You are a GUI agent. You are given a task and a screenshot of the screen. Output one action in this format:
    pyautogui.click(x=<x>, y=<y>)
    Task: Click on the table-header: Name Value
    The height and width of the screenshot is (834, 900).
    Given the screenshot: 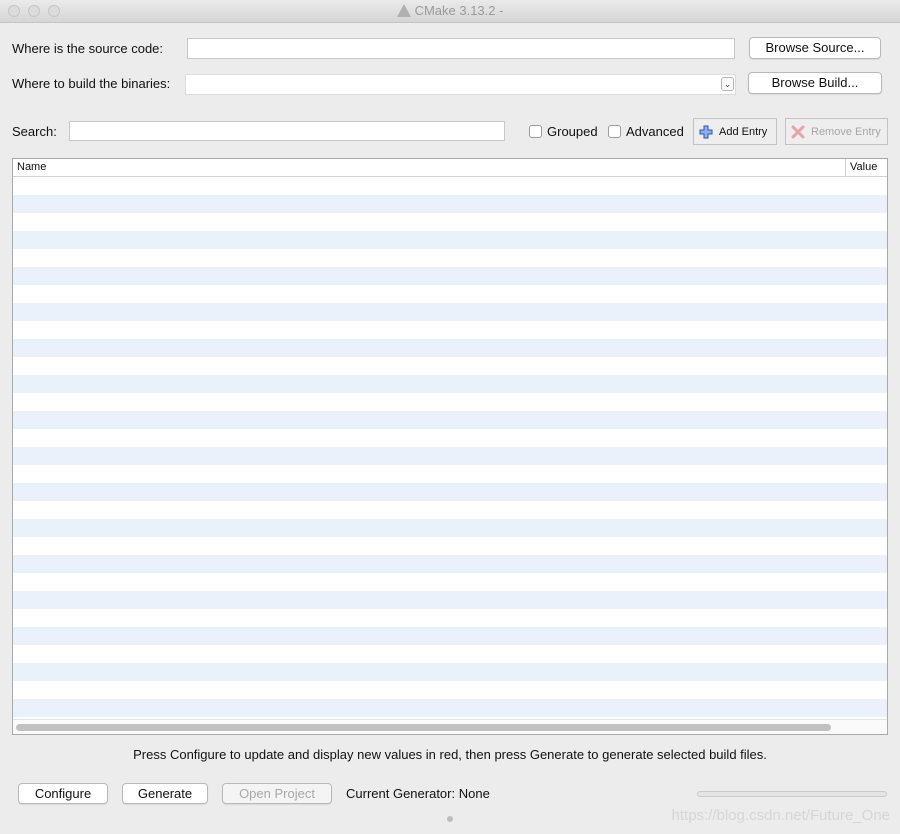 What is the action you would take?
    pyautogui.click(x=450, y=168)
    